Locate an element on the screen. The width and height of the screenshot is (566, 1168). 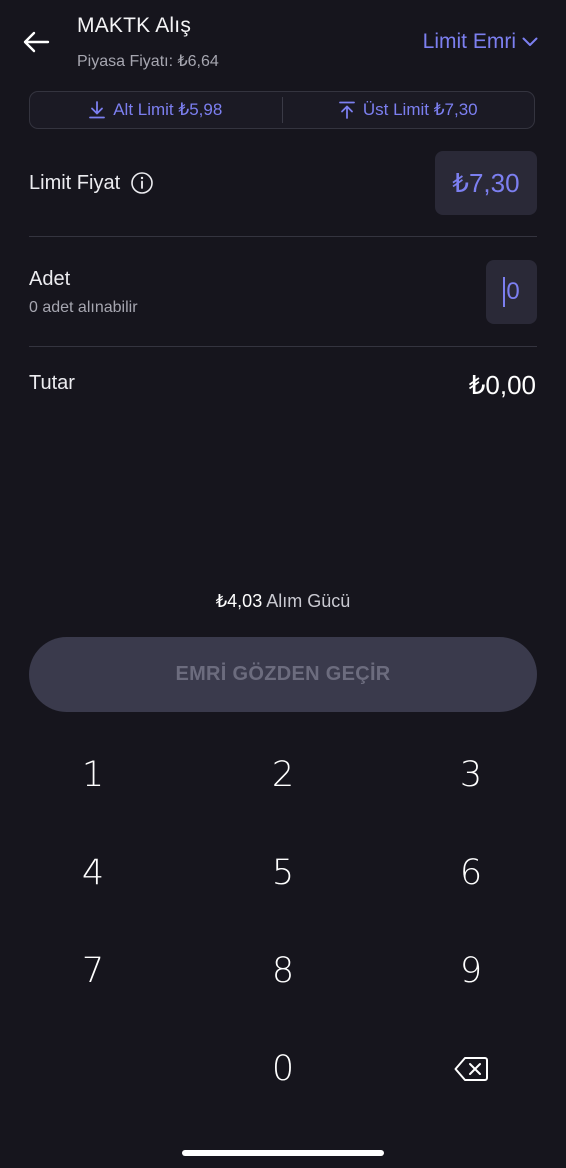
limit-price-input: ₺7,30 is located at coordinates (486, 183).